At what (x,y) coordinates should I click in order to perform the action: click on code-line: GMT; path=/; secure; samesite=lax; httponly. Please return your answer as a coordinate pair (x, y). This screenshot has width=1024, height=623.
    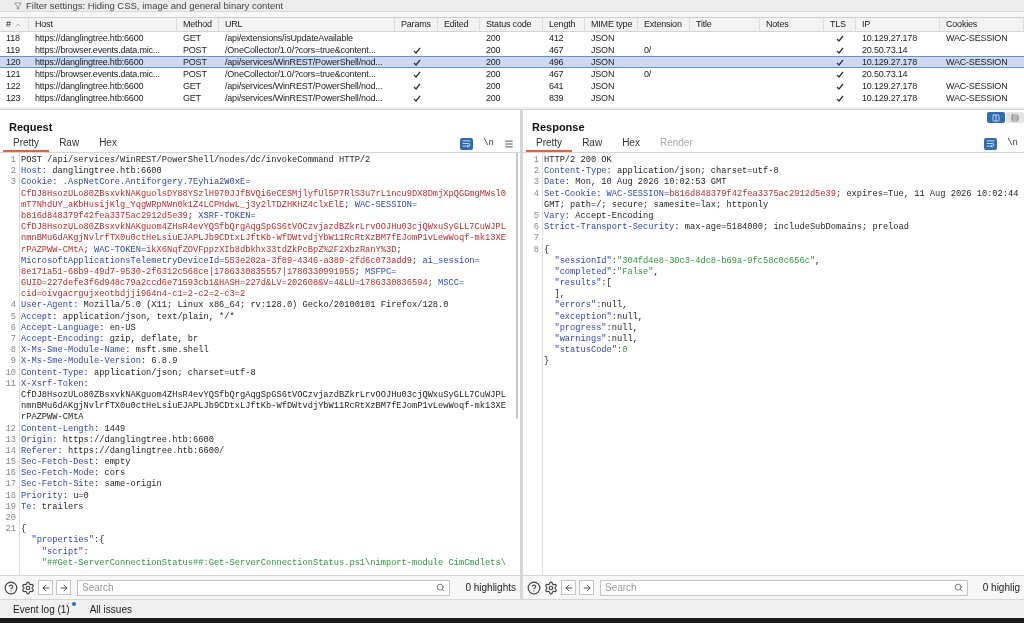
    Looking at the image, I should click on (656, 205).